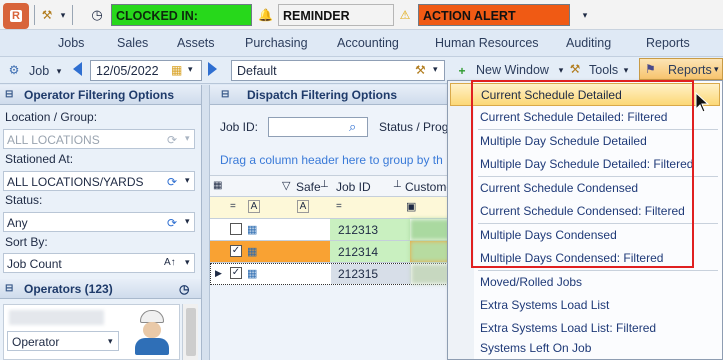 Image resolution: width=723 pixels, height=360 pixels. Describe the element at coordinates (318, 127) in the screenshot. I see `jobid-input: ⌕` at that location.